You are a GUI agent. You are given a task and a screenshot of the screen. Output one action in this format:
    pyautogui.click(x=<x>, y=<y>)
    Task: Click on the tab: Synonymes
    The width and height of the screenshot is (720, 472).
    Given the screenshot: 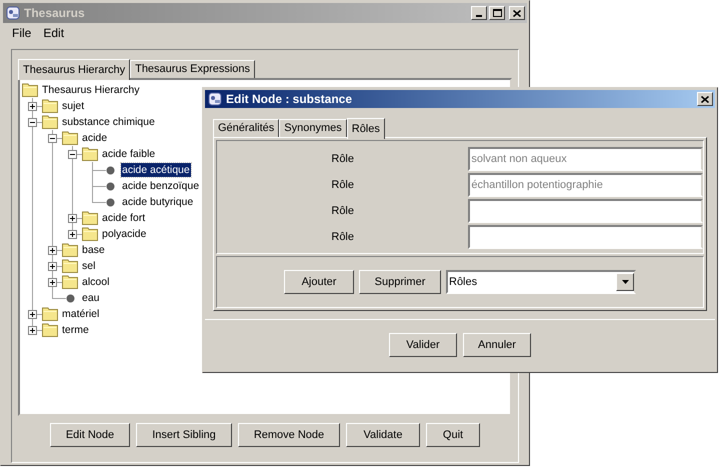 What is the action you would take?
    pyautogui.click(x=313, y=128)
    